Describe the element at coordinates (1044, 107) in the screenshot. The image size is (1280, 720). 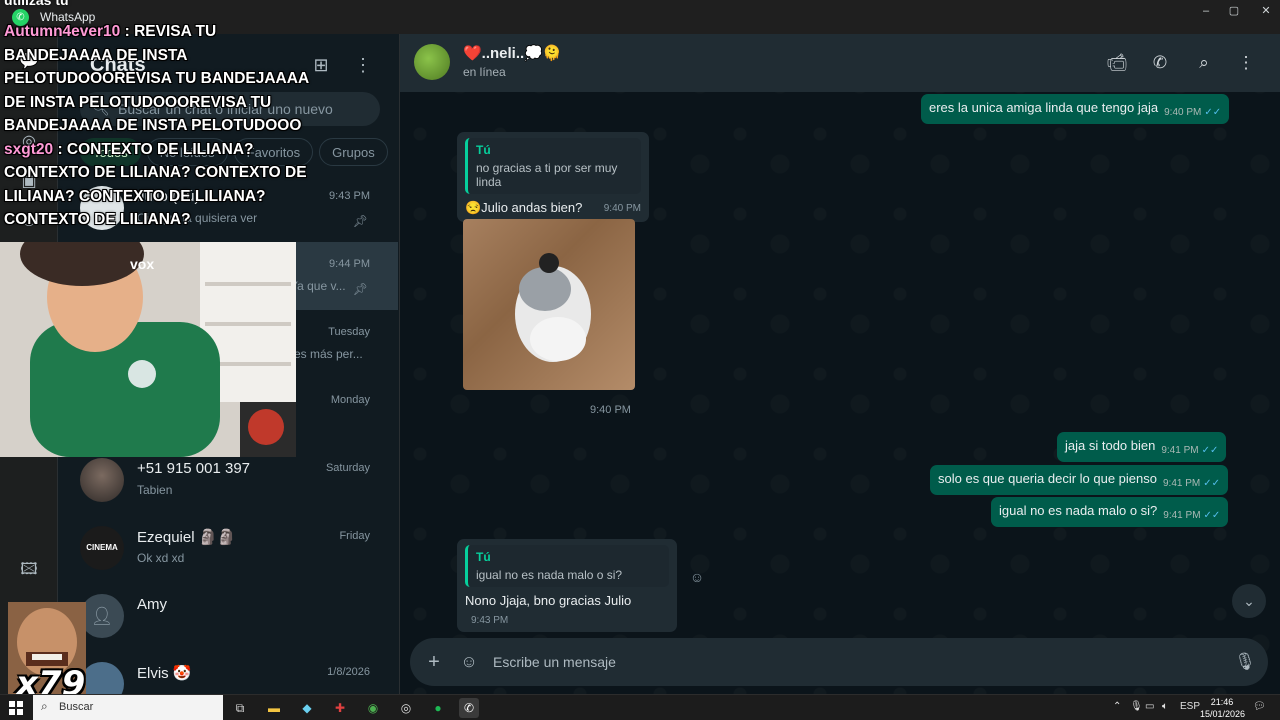
I see `message-text: eres la unica amiga linda que tengo jaja` at that location.